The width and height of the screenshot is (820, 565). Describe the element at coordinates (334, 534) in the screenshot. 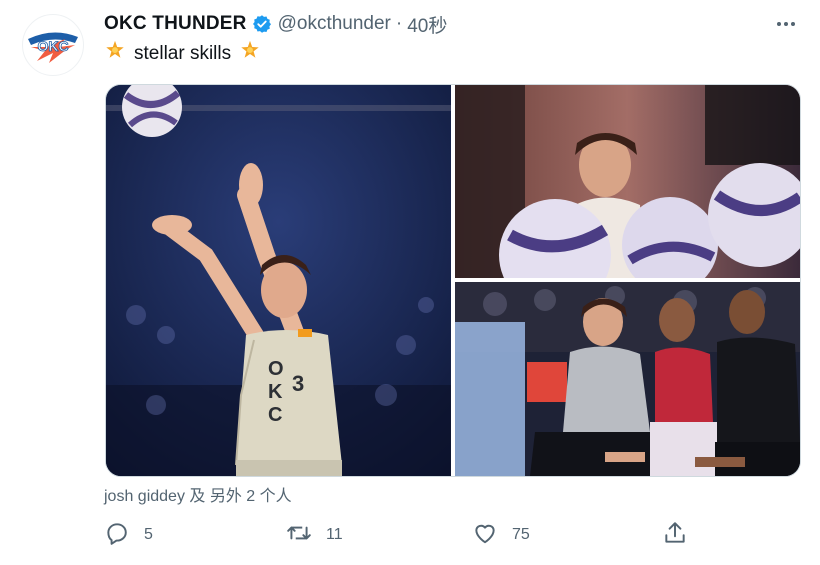

I see `retweet-count: 11` at that location.